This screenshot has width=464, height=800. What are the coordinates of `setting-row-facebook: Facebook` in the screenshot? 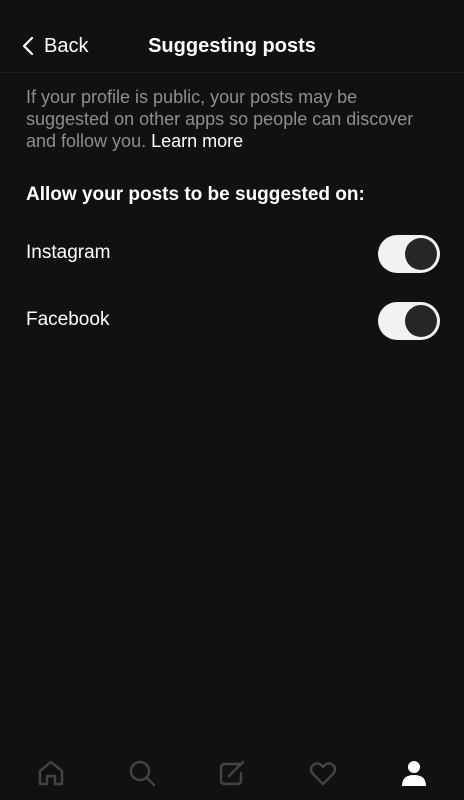 It's located at (232, 321).